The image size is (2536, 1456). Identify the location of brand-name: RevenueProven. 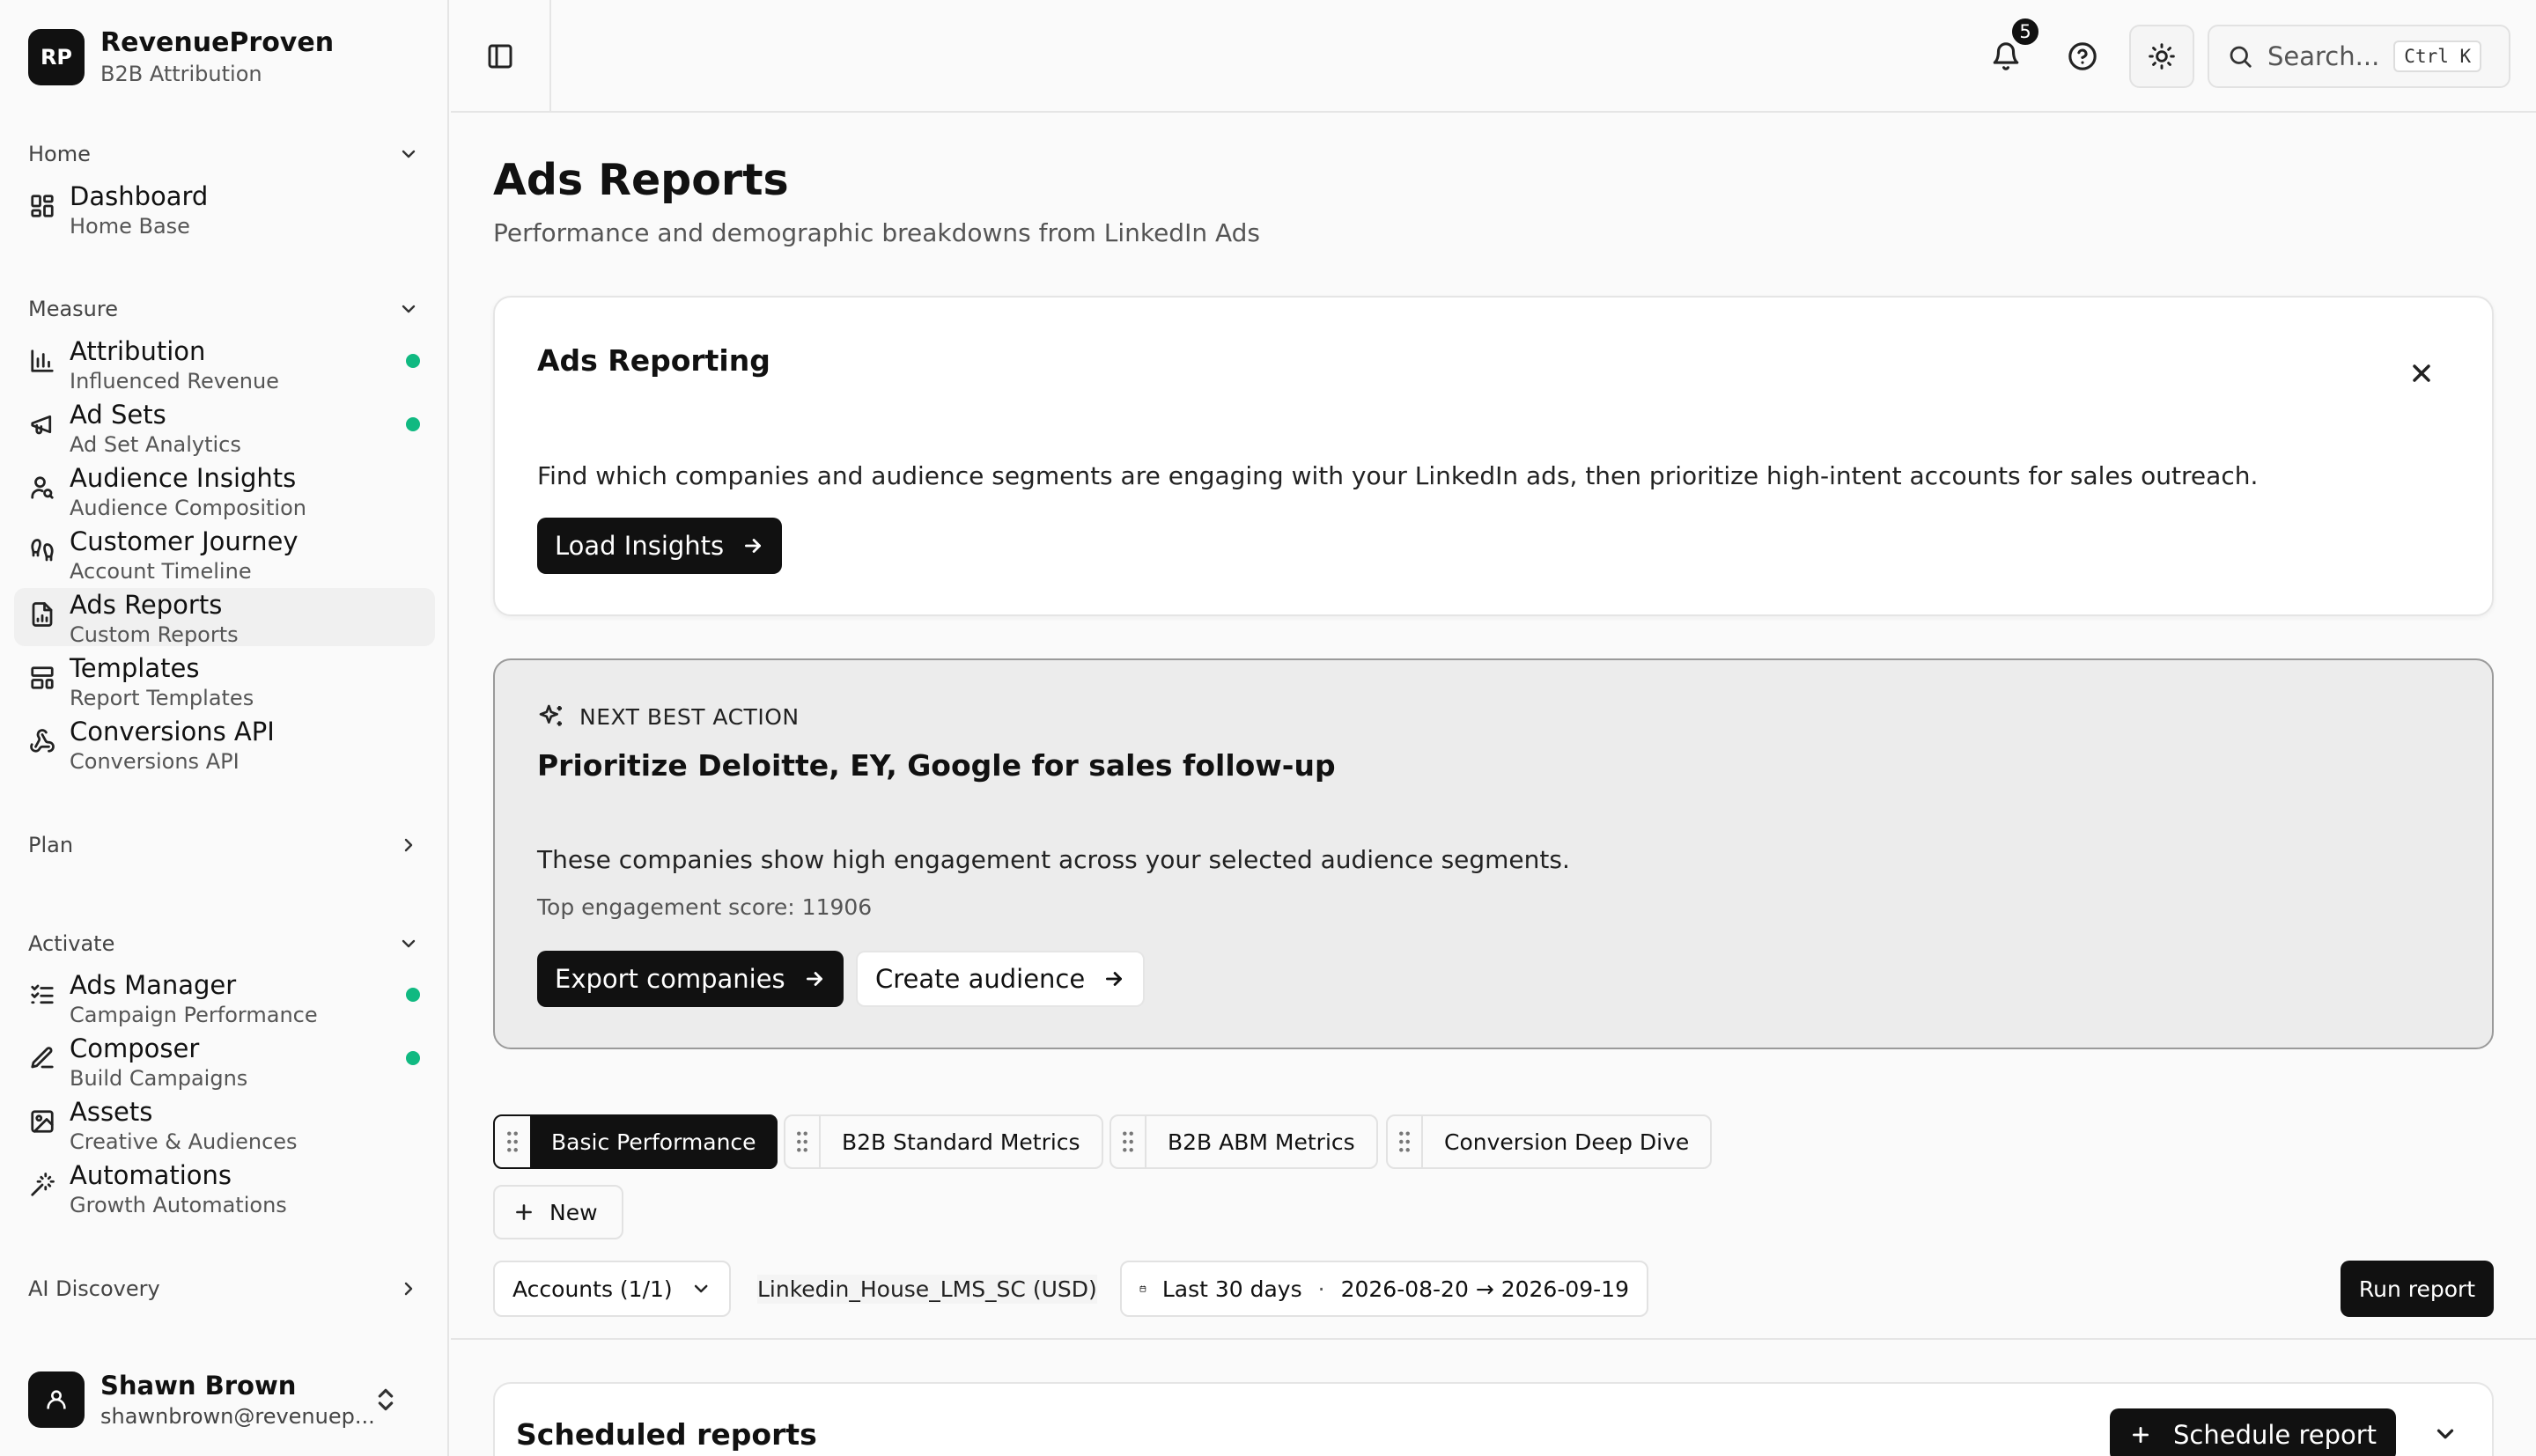
(217, 42).